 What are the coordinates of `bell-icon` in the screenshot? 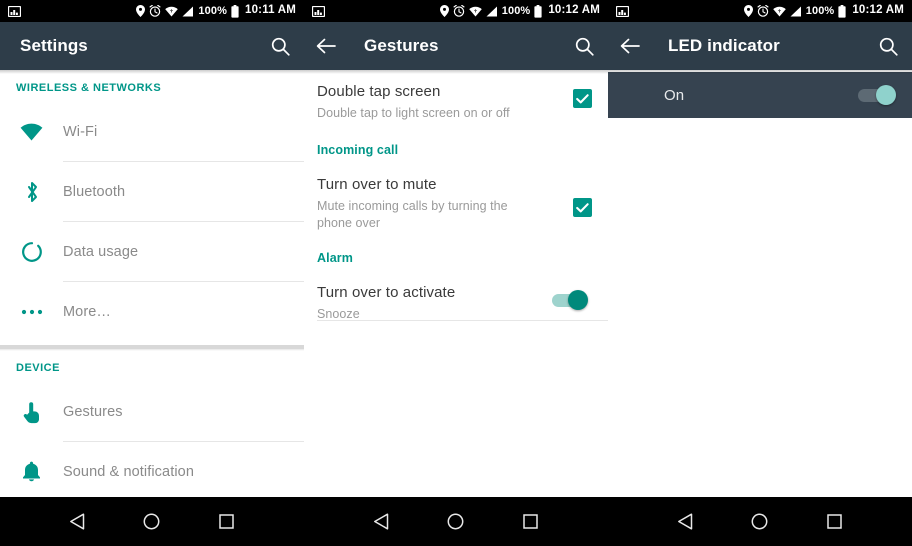 It's located at (31, 472).